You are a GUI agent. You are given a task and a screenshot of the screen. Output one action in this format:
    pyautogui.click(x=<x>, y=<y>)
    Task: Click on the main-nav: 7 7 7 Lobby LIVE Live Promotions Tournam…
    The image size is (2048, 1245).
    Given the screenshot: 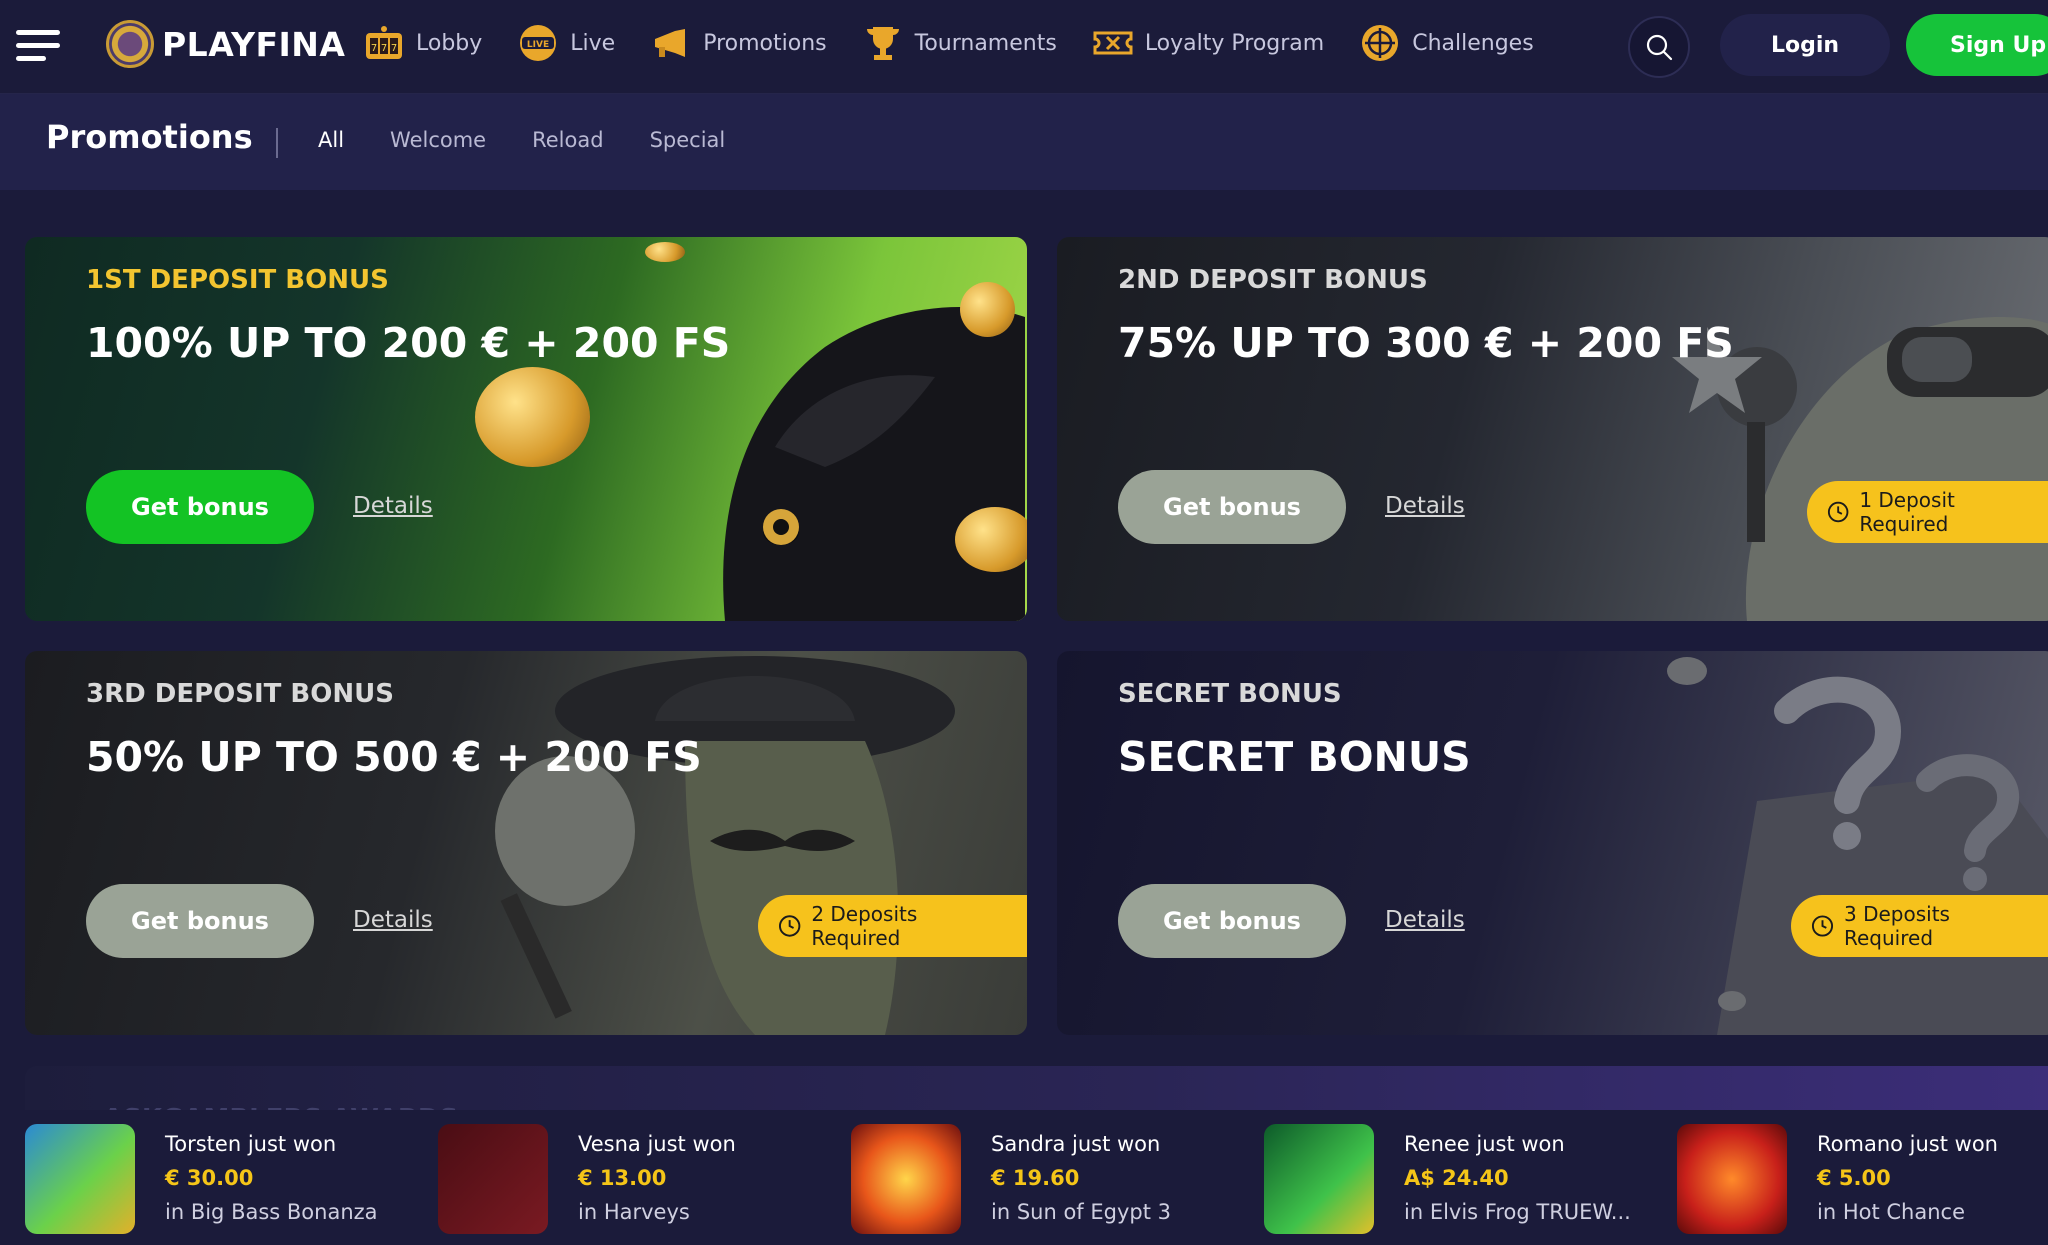 What is the action you would take?
    pyautogui.click(x=967, y=43)
    